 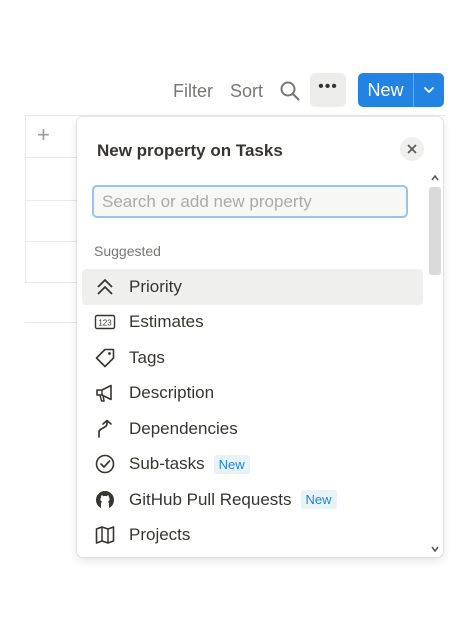 I want to click on megaphone-icon, so click(x=105, y=393).